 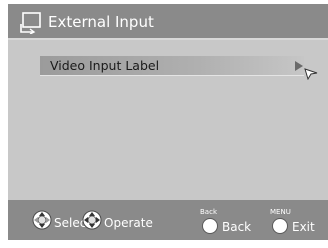 I want to click on operate-label: Operate, so click(x=128, y=223).